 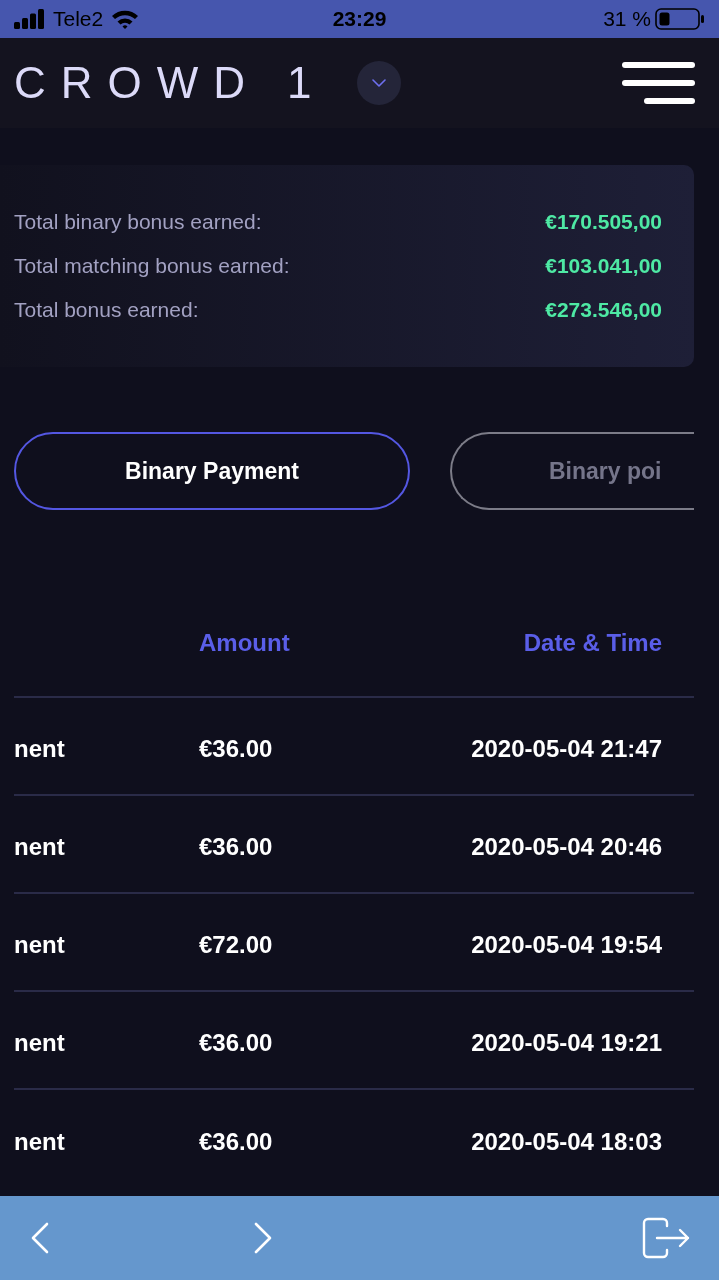 I want to click on table-cell-text: 2020-05-04 20:46, so click(x=566, y=847).